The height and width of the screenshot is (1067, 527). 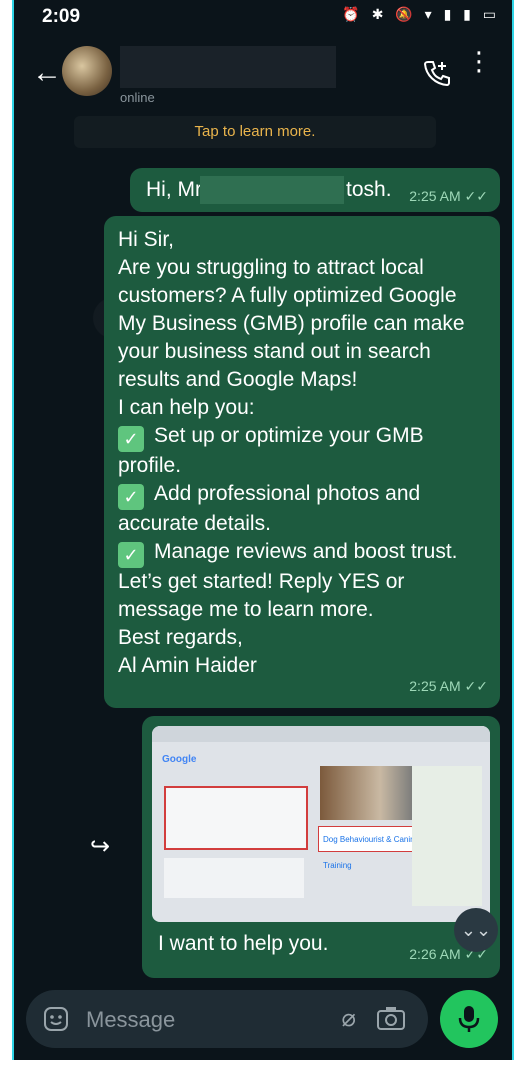 What do you see at coordinates (238, 379) in the screenshot?
I see `message-line: results and Google Maps!` at bounding box center [238, 379].